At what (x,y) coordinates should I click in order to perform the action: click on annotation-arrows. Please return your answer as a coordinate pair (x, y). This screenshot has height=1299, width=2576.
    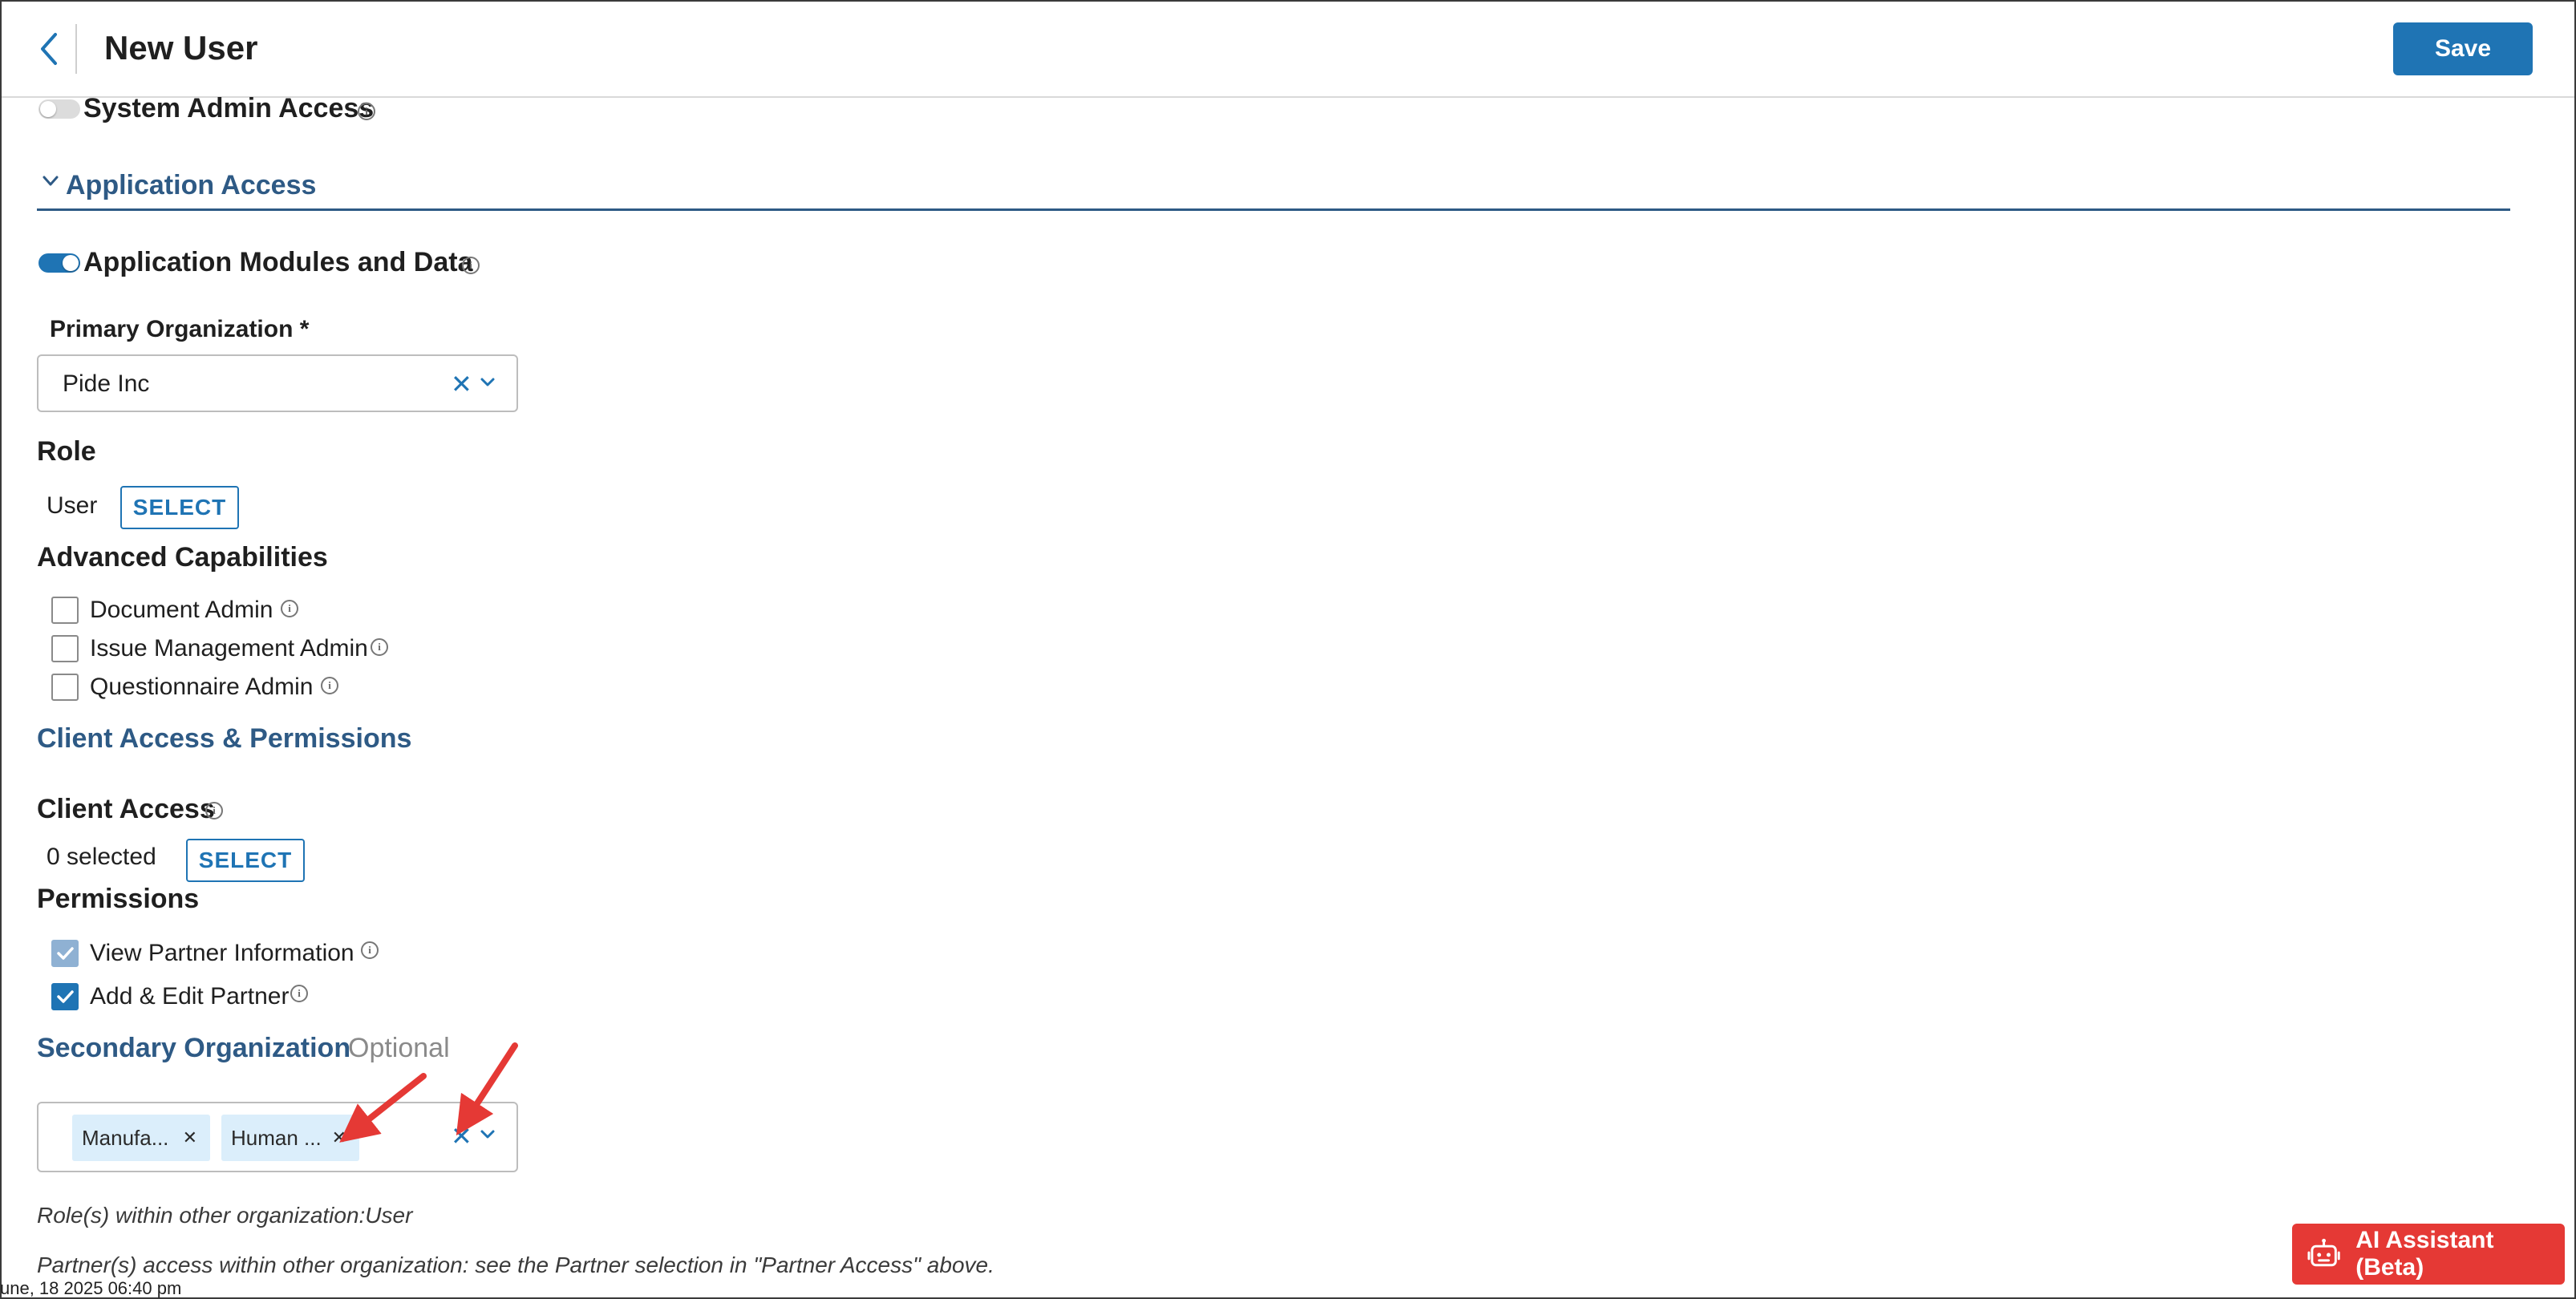
    Looking at the image, I should click on (429, 1092).